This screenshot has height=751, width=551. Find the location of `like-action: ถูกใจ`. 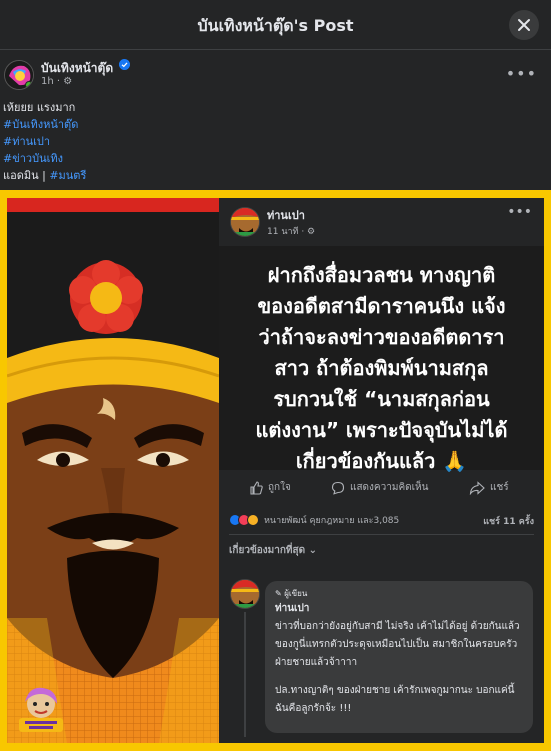

like-action: ถูกใจ is located at coordinates (270, 487).